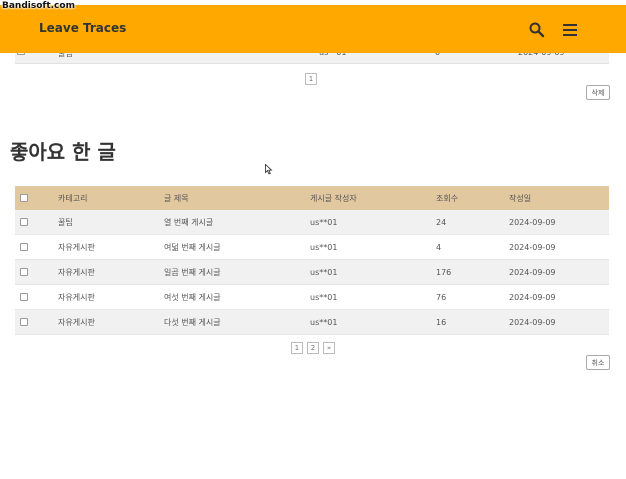 The image size is (626, 479). Describe the element at coordinates (269, 169) in the screenshot. I see `mouse-cursor-icon` at that location.